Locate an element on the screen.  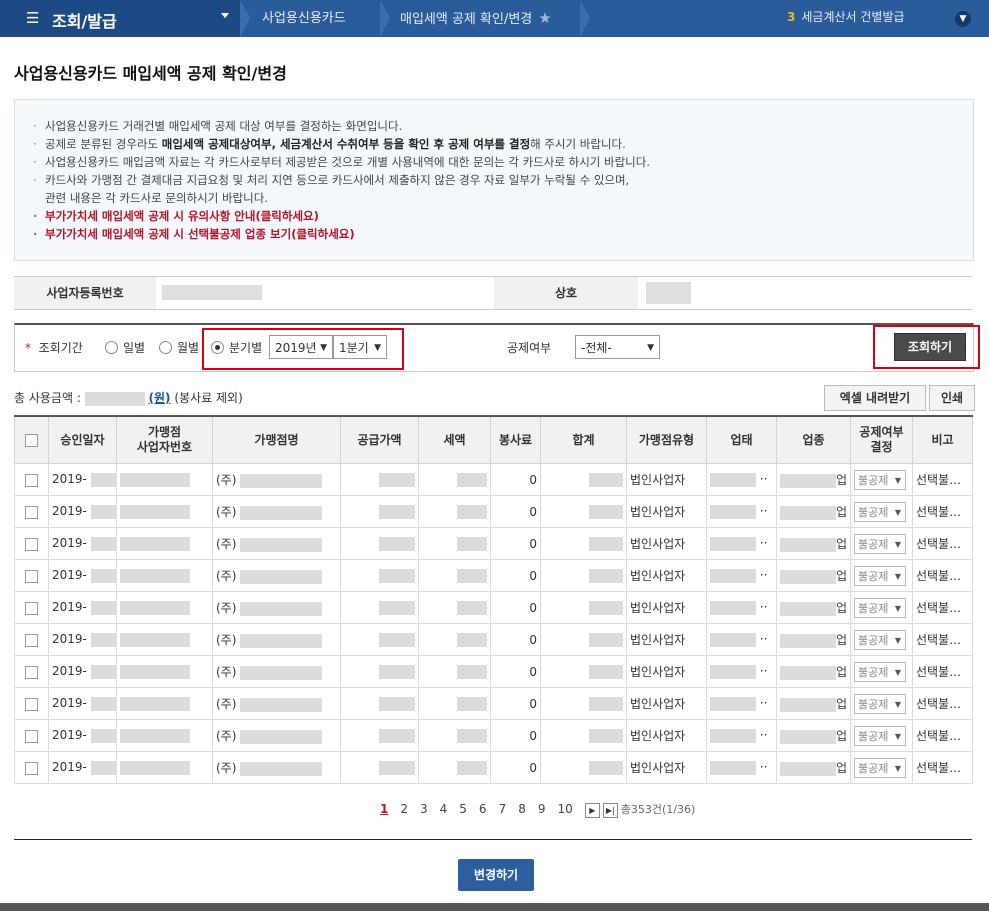
total-unit-link: (원) is located at coordinates (160, 398).